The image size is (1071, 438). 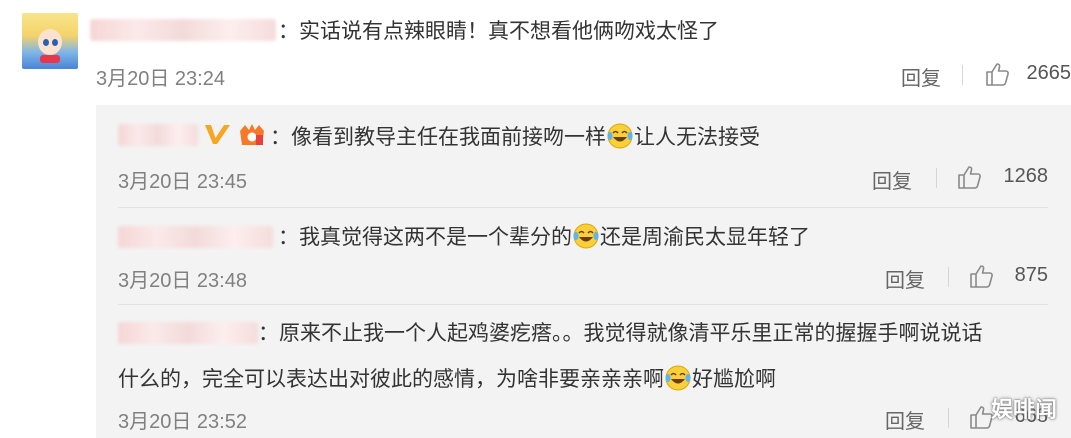 What do you see at coordinates (1031, 275) in the screenshot?
I see `like-count: 875` at bounding box center [1031, 275].